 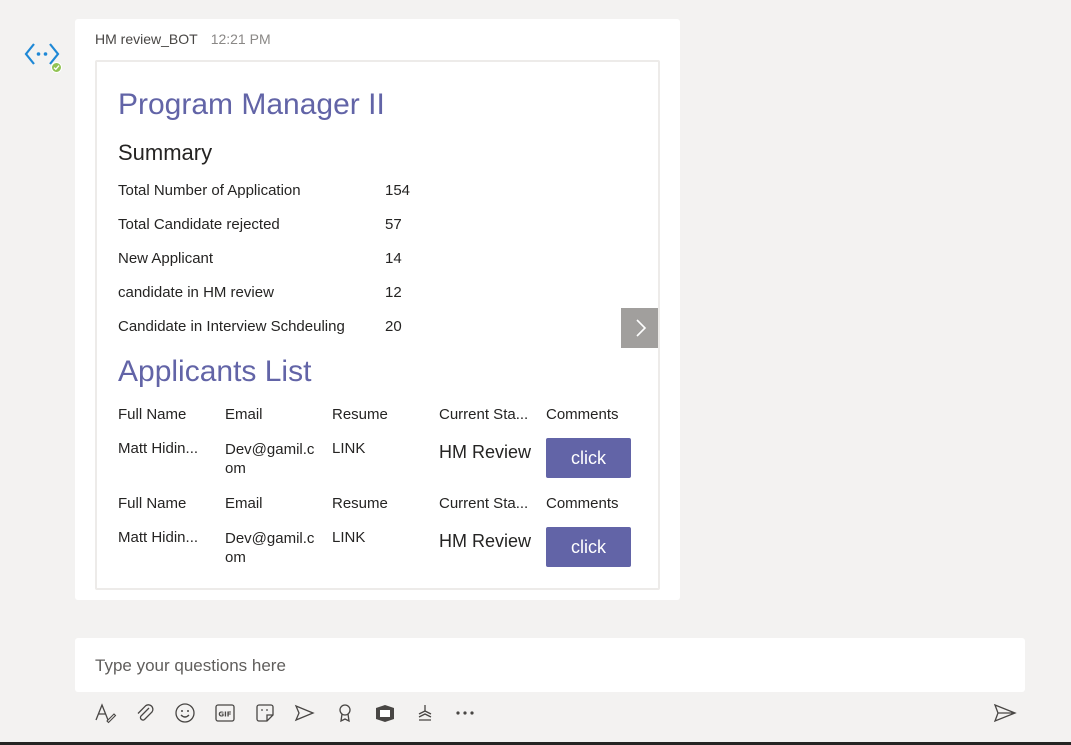 What do you see at coordinates (265, 713) in the screenshot?
I see `sticker-icon` at bounding box center [265, 713].